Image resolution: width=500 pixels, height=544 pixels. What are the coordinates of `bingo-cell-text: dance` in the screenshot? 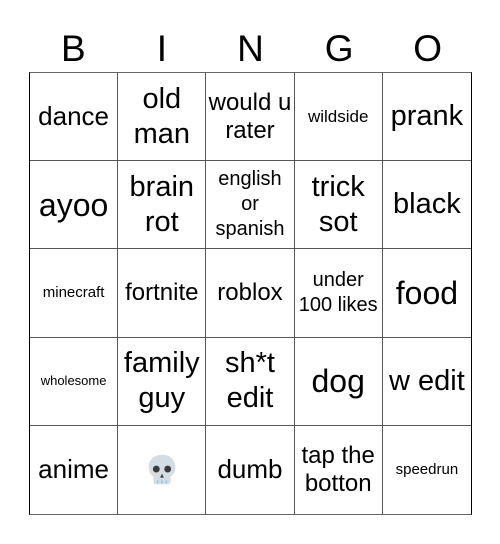 It's located at (74, 115).